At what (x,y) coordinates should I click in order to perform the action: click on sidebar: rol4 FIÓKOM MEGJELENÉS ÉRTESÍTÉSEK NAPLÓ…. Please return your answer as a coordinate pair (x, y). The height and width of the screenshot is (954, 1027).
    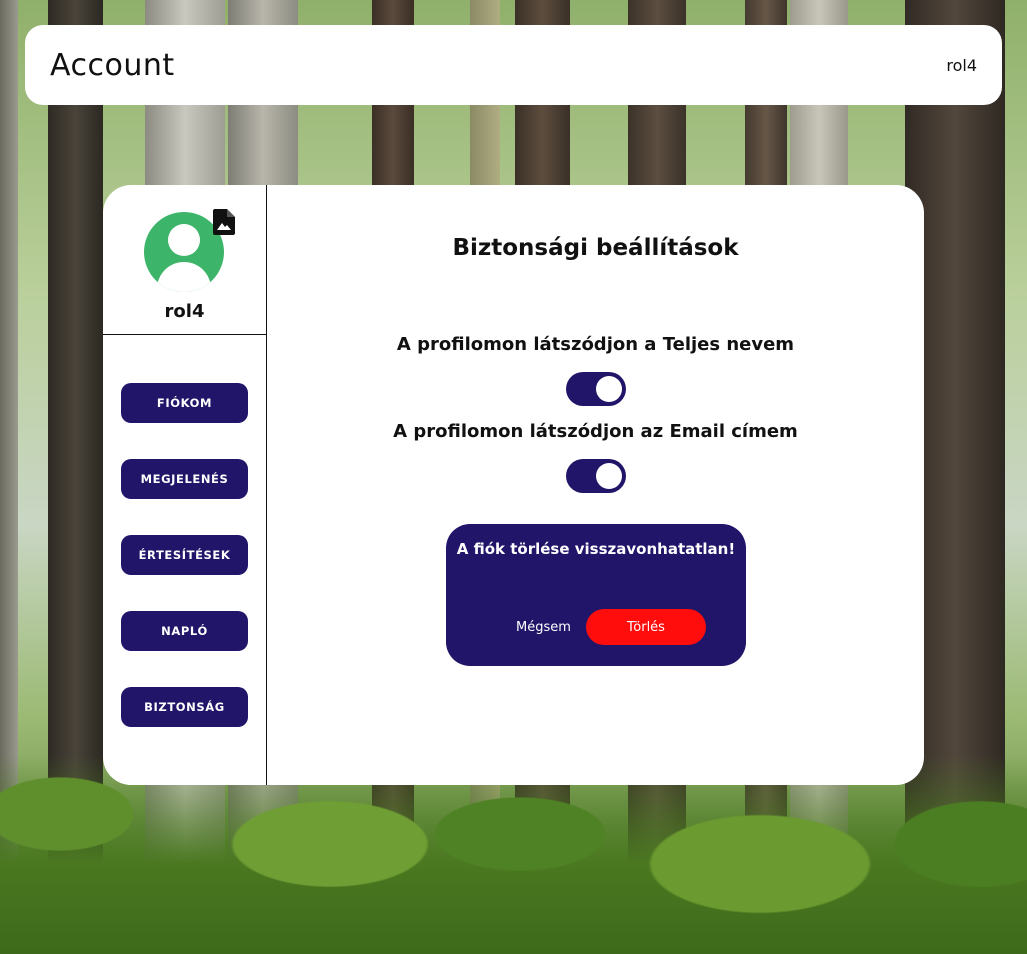
    Looking at the image, I should click on (185, 485).